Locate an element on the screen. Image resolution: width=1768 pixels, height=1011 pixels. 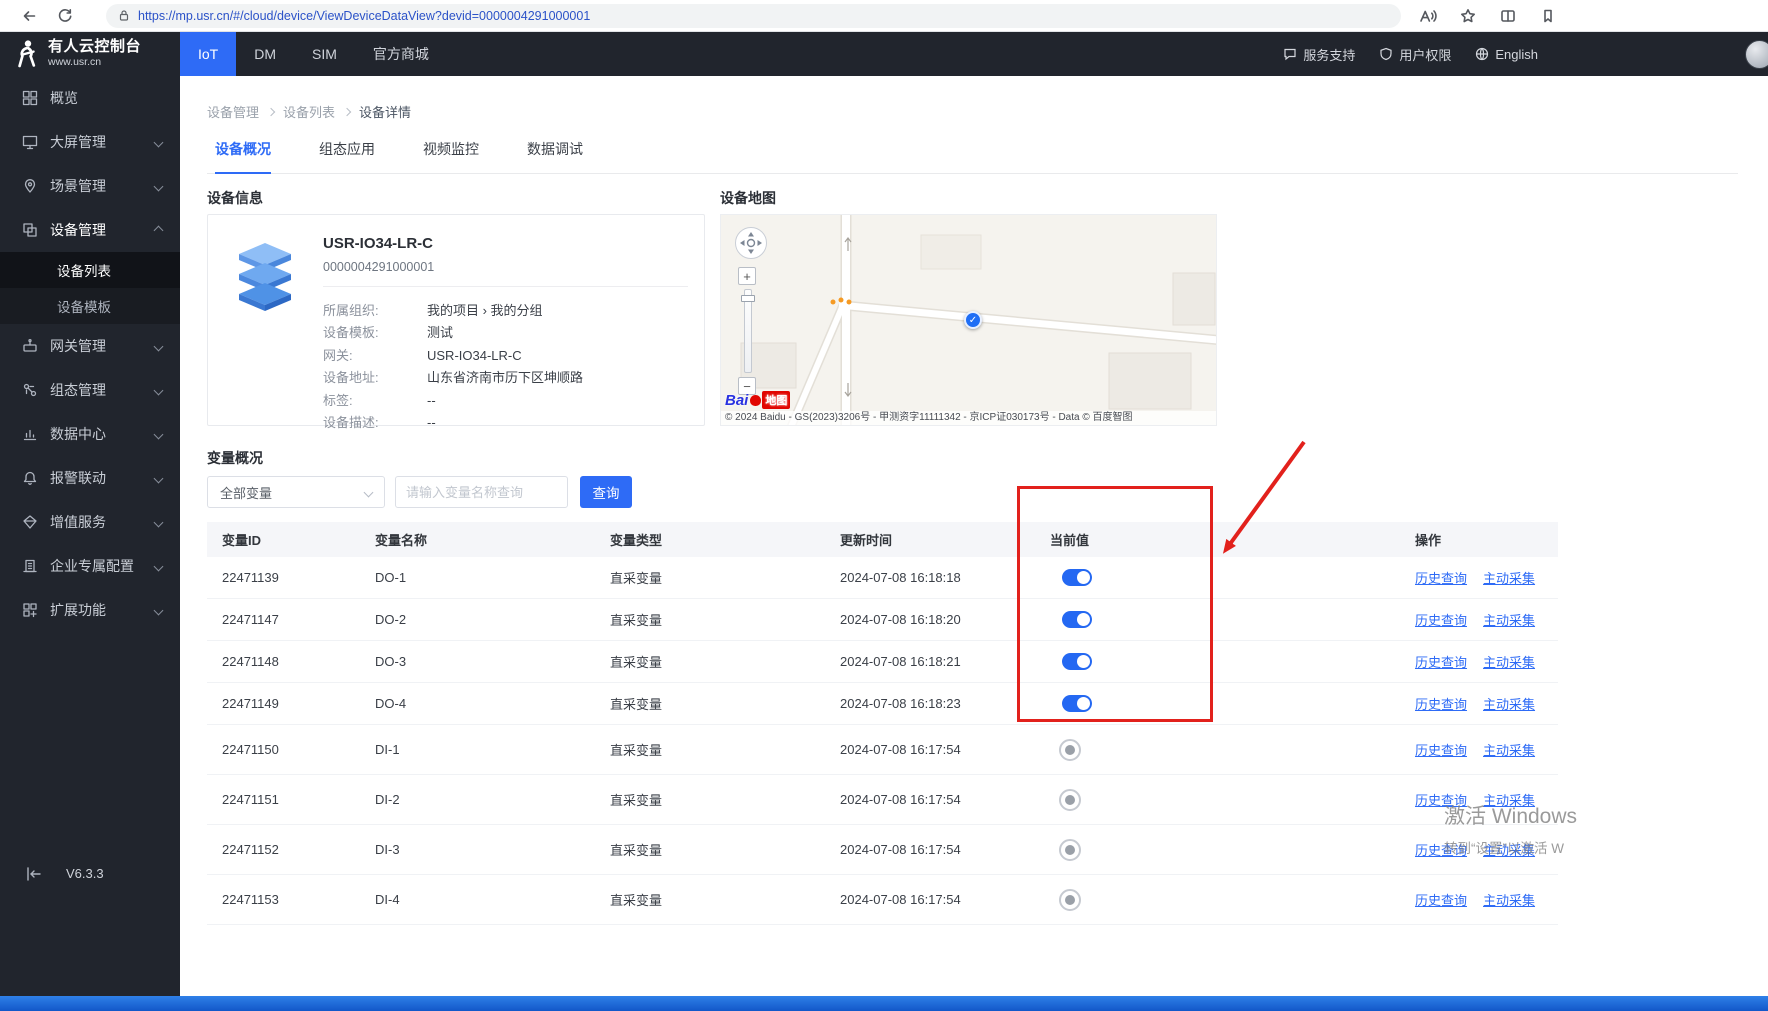
sidebar-item-data-center: 数据中心 is located at coordinates (90, 434).